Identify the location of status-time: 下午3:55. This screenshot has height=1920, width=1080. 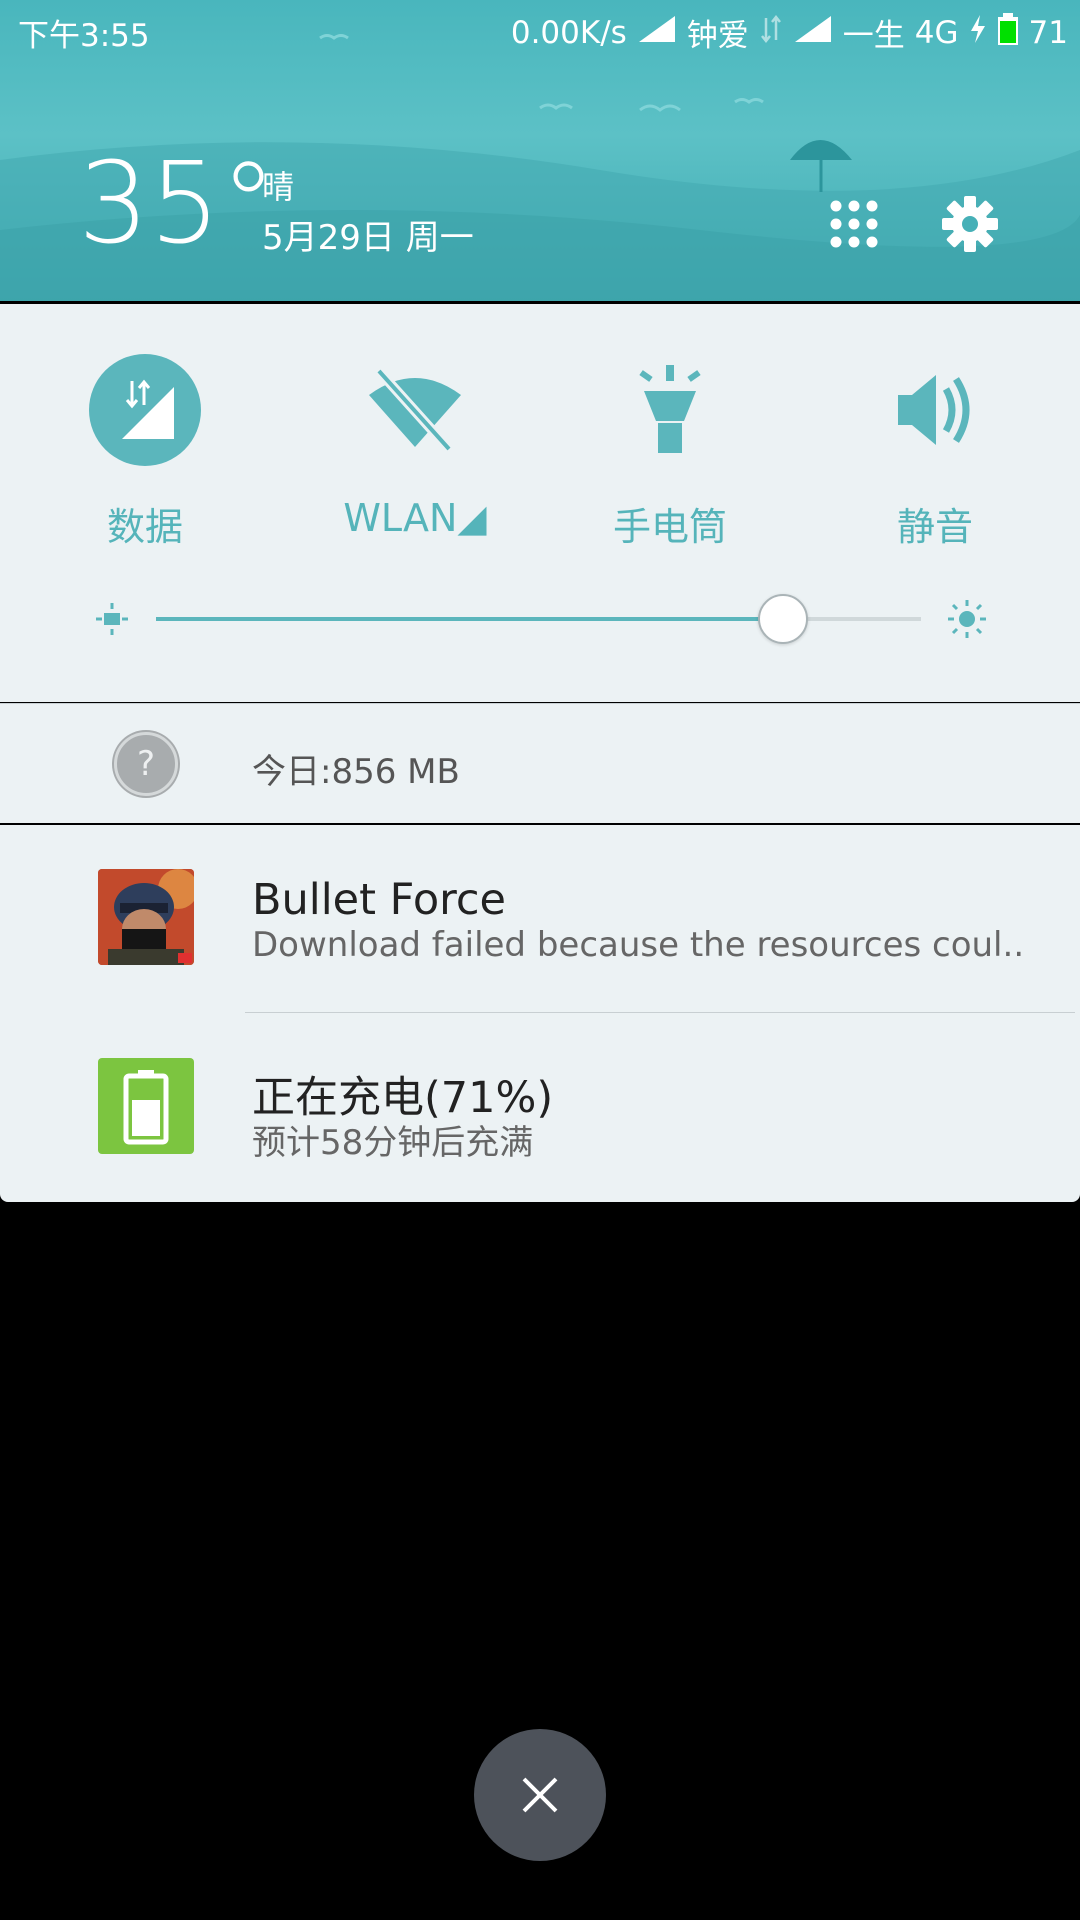
(84, 36).